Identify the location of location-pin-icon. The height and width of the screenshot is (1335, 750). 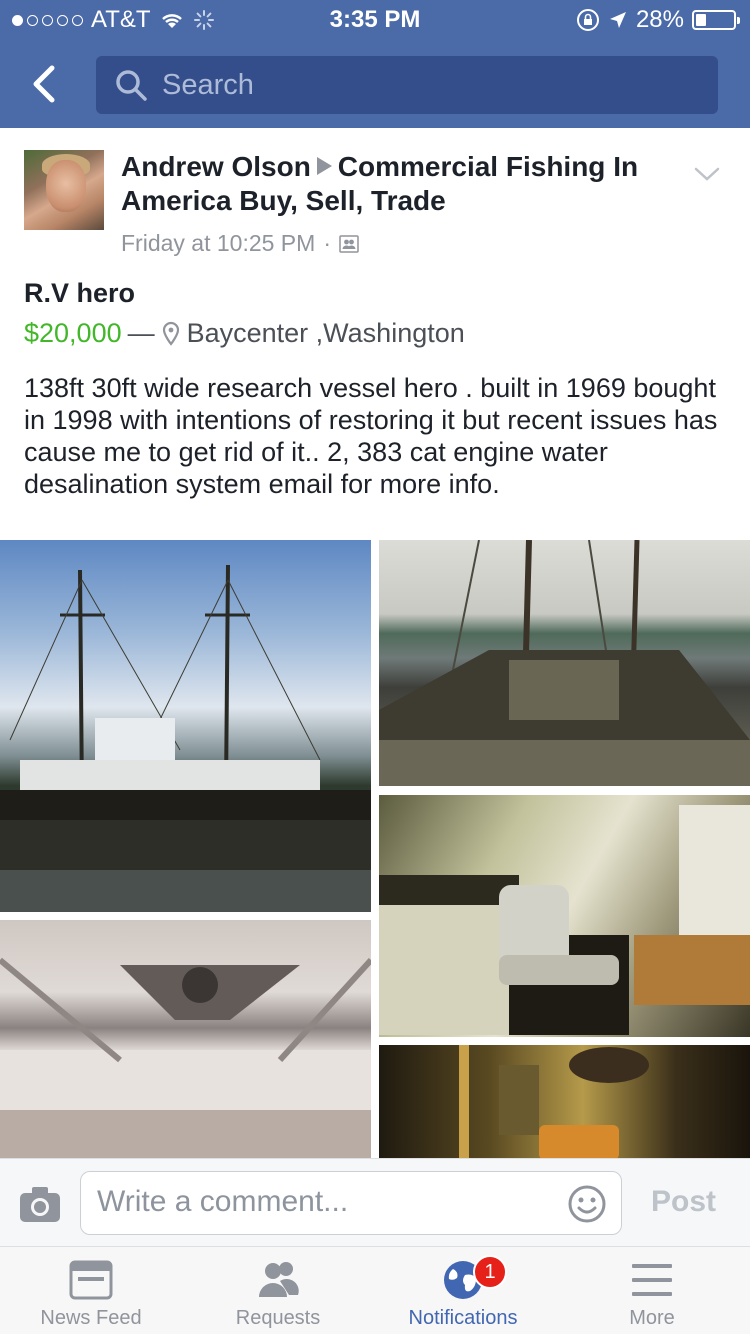
(170, 333).